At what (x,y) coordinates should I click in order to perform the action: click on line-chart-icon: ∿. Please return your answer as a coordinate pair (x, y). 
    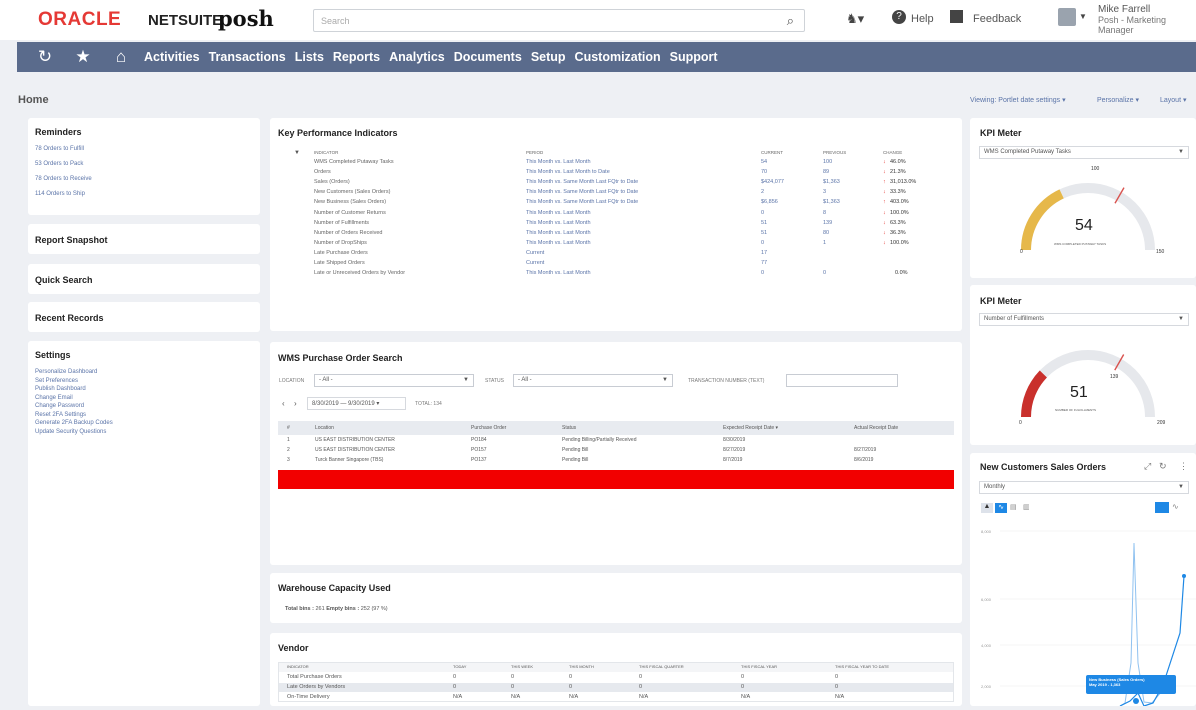
    Looking at the image, I should click on (1001, 508).